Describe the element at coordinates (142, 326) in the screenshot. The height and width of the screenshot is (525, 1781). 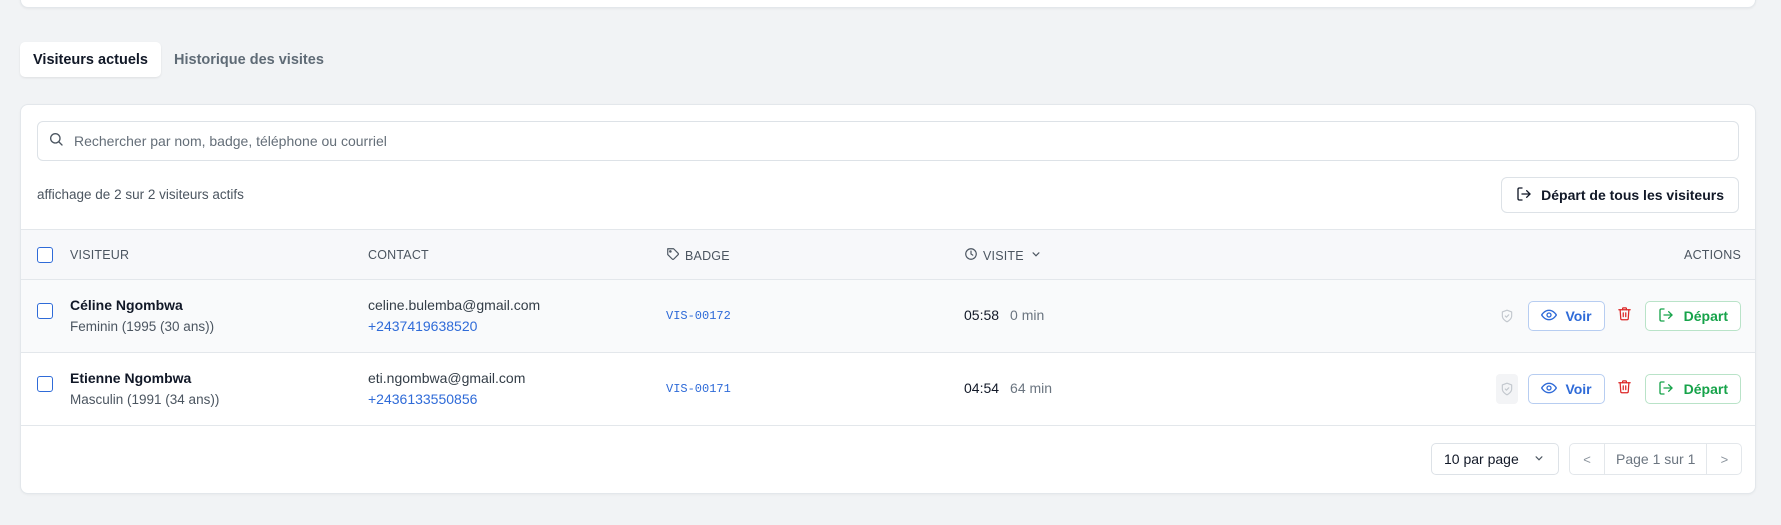
I see `visitor-details: Feminin (1995 (30 ans))` at that location.